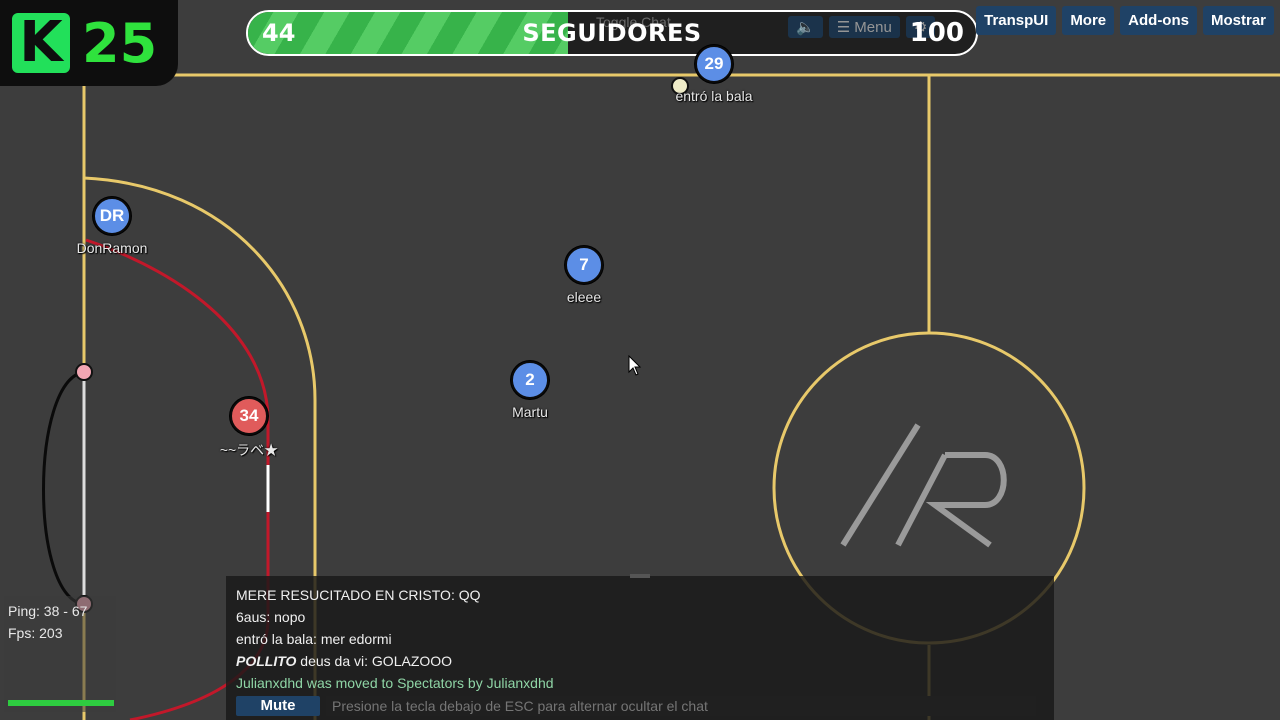 This screenshot has width=1280, height=720. What do you see at coordinates (923, 485) in the screenshot?
I see `center-logo` at bounding box center [923, 485].